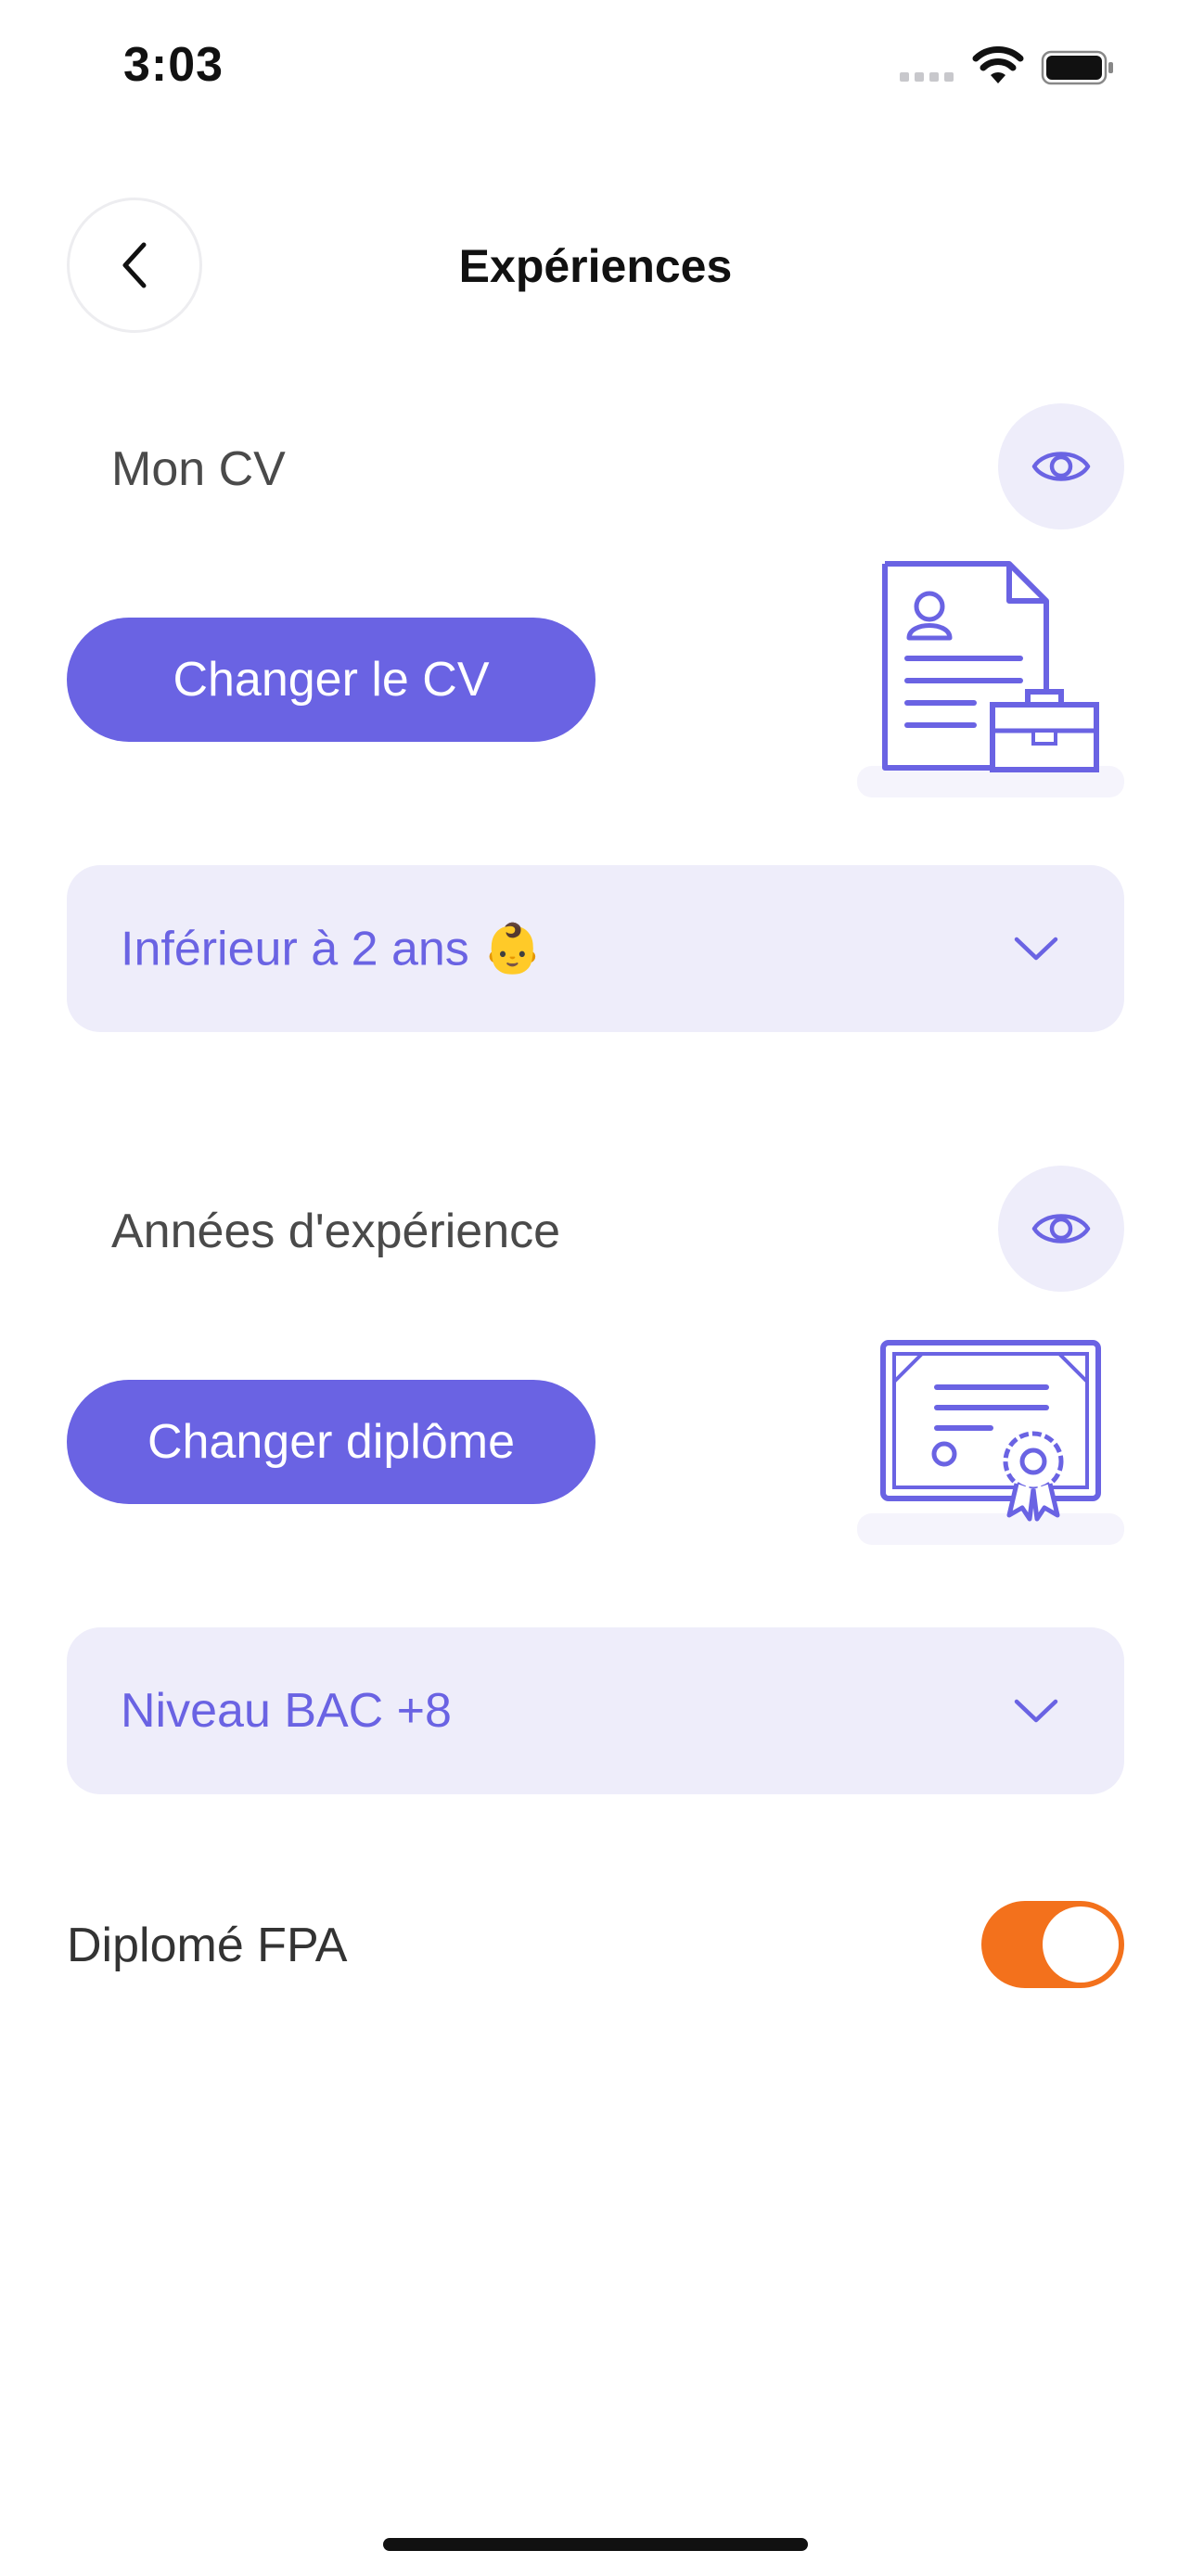 The height and width of the screenshot is (2576, 1191). Describe the element at coordinates (595, 2544) in the screenshot. I see `home-indicator` at that location.